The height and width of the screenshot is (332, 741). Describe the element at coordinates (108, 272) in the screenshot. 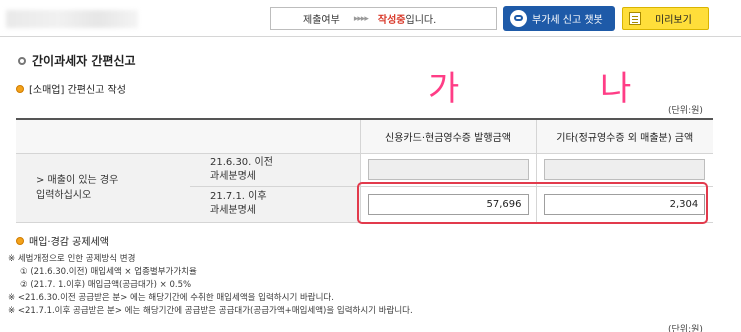

I see `note-item: ① (21.6.30.이전) 매입세액 × 업종별부가가치율` at that location.